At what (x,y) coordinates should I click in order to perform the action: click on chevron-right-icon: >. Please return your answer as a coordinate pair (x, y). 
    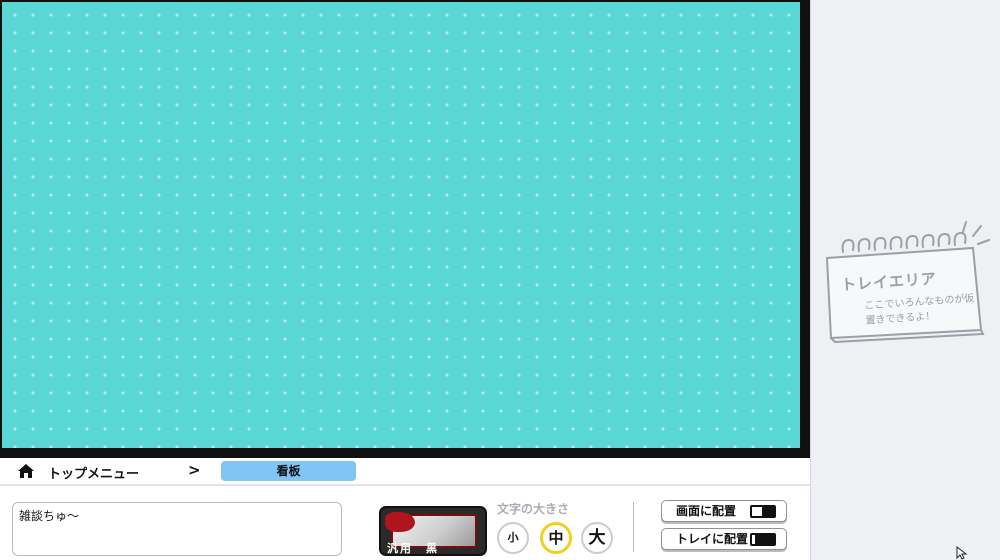
    Looking at the image, I should click on (194, 470).